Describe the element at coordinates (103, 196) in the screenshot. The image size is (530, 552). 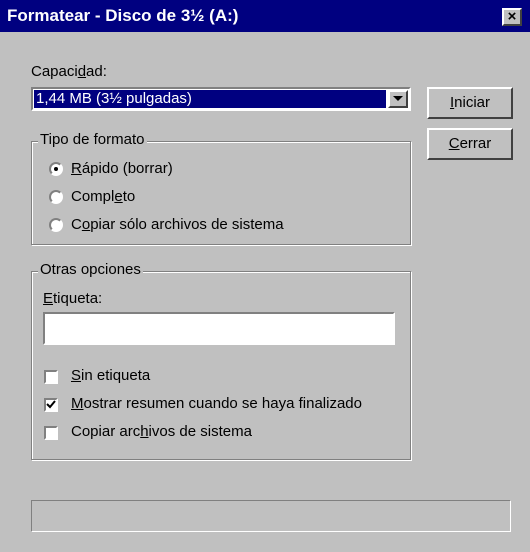
I see `radio-full-format-label: Completo` at that location.